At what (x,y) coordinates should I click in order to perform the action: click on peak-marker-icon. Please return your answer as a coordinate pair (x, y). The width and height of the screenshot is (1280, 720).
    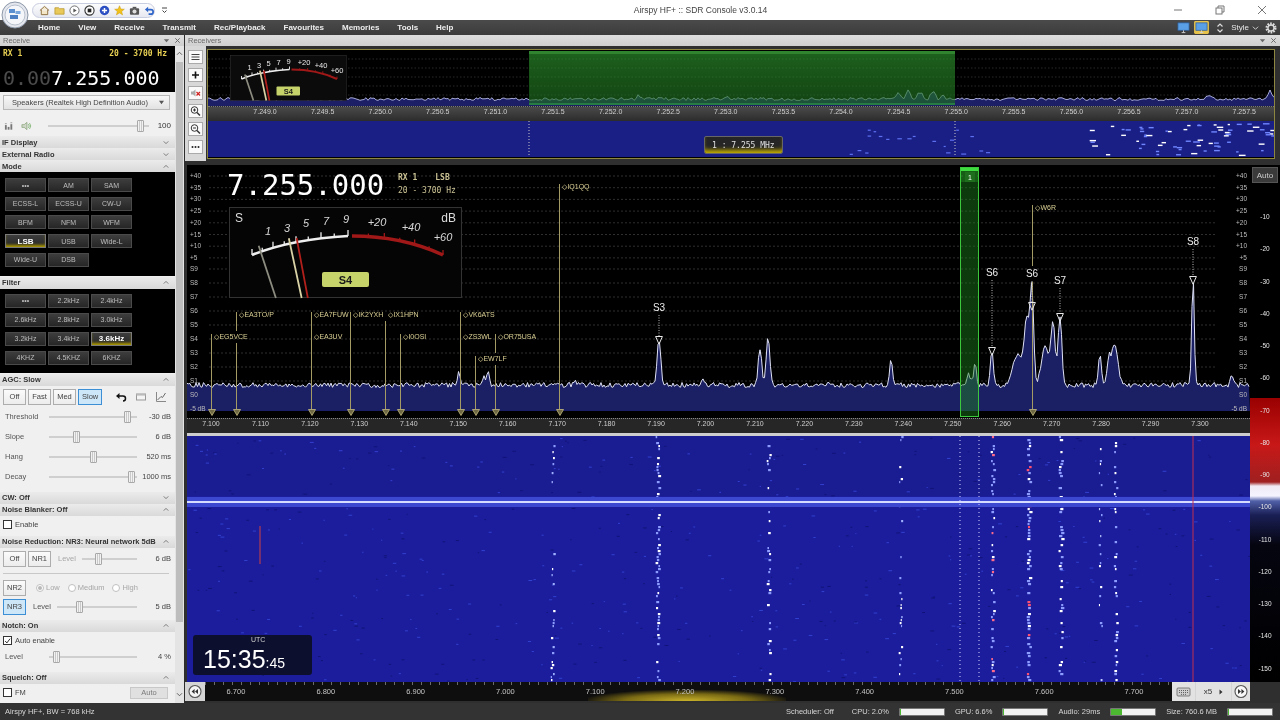
    Looking at the image, I should click on (1193, 267).